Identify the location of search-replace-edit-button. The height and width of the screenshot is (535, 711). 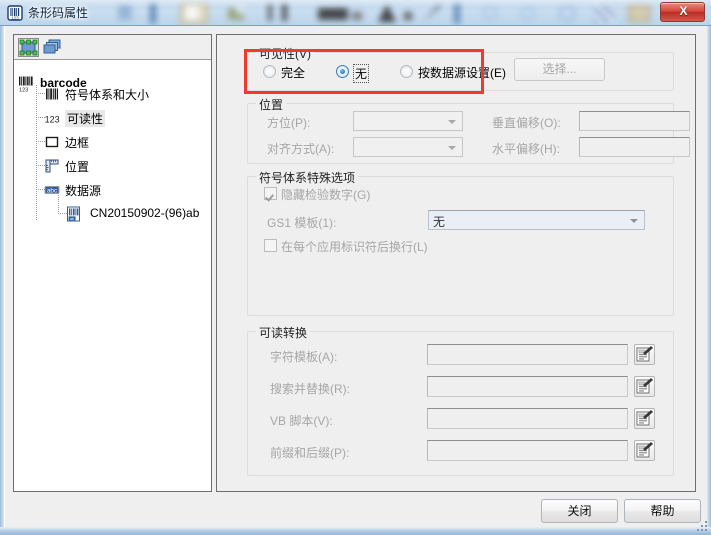
(644, 386).